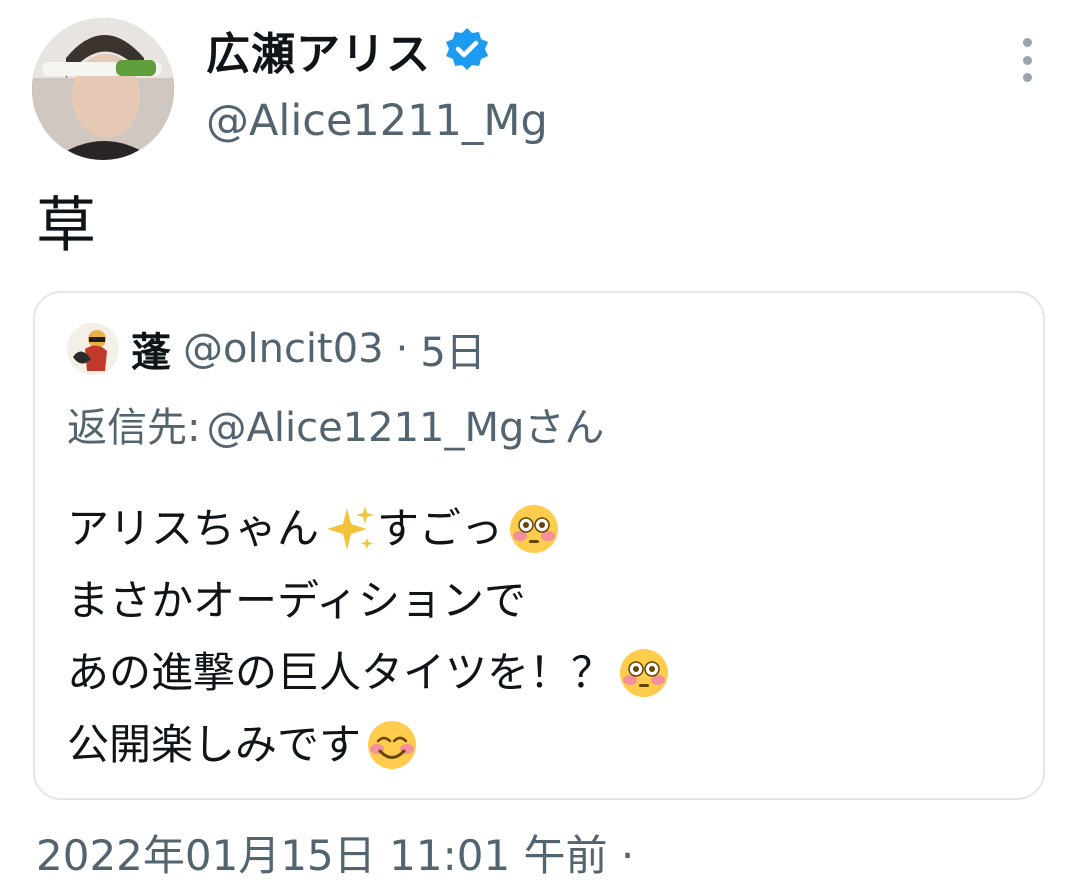 The image size is (1080, 895). I want to click on quoted-author-name: 蓬, so click(151, 349).